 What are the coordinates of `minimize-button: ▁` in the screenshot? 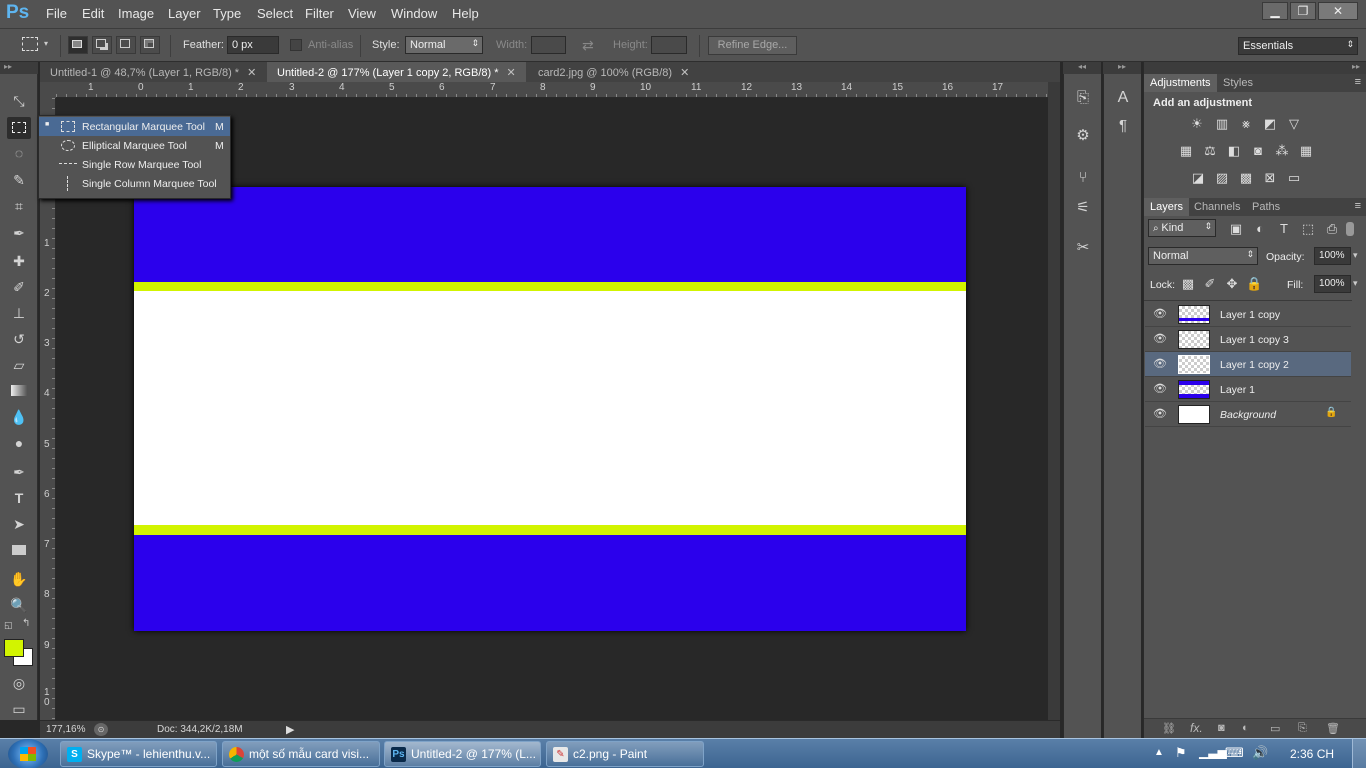 It's located at (1275, 11).